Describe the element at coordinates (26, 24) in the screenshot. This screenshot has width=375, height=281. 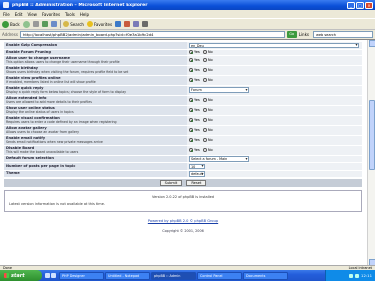
I see `forward-button` at that location.